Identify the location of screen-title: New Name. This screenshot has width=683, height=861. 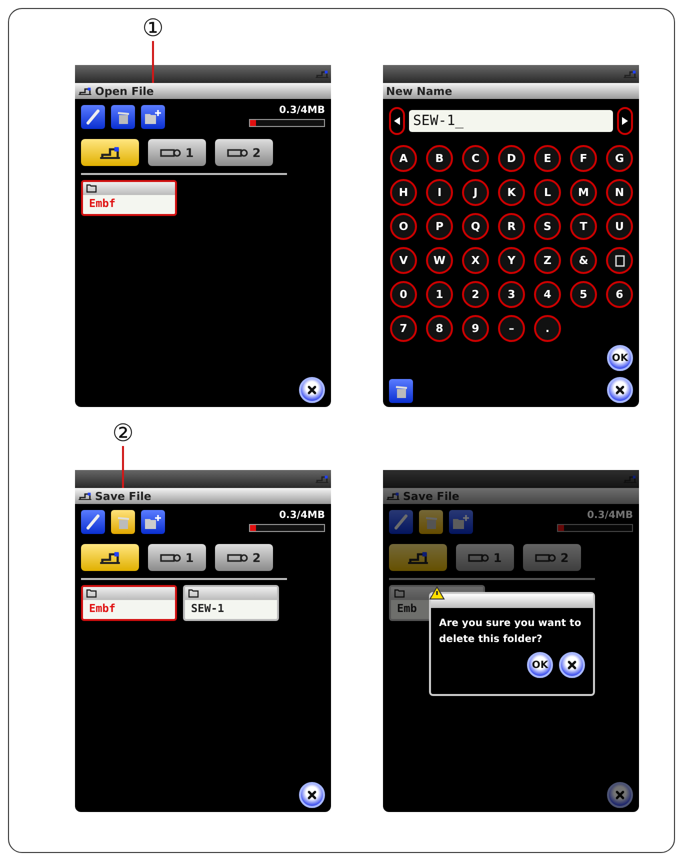
(419, 91).